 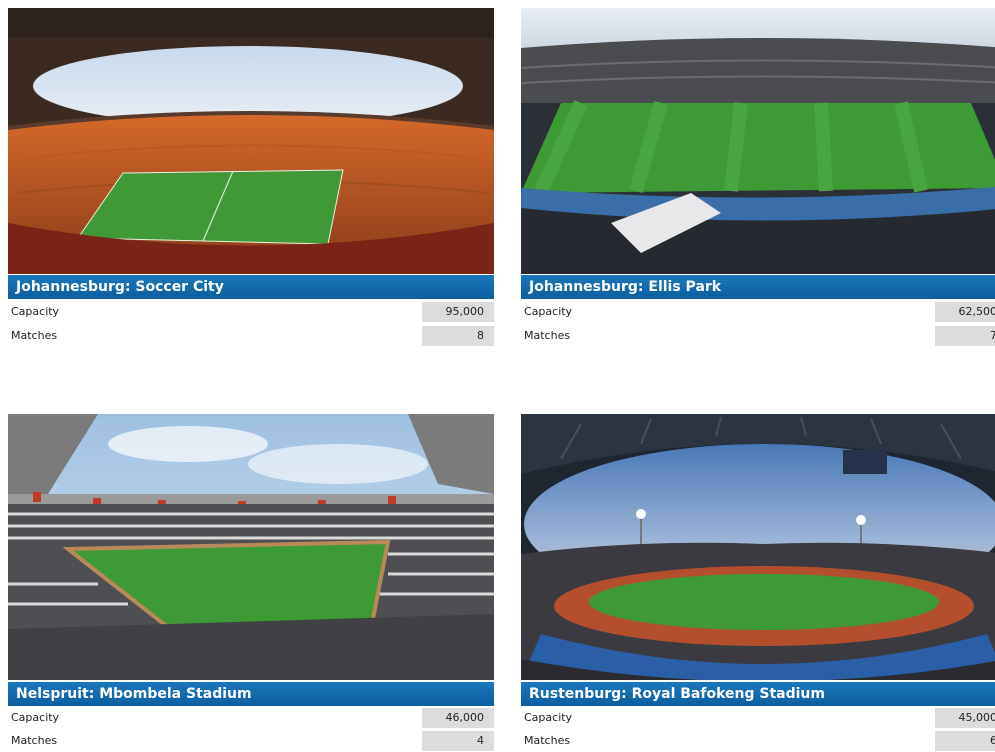 What do you see at coordinates (758, 741) in the screenshot?
I see `matches-row: Matches 6` at bounding box center [758, 741].